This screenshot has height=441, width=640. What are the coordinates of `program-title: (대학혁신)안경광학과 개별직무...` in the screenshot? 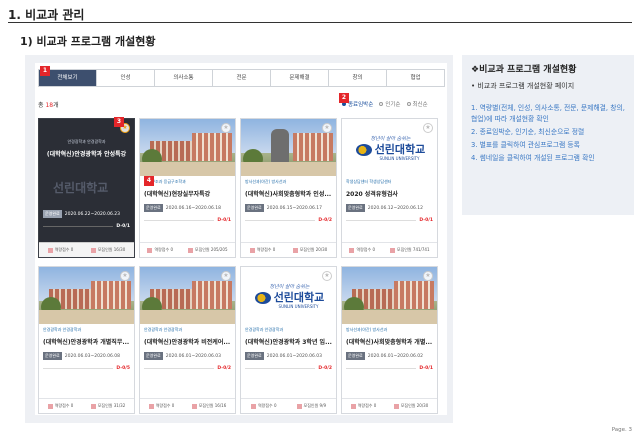 It's located at (86, 341).